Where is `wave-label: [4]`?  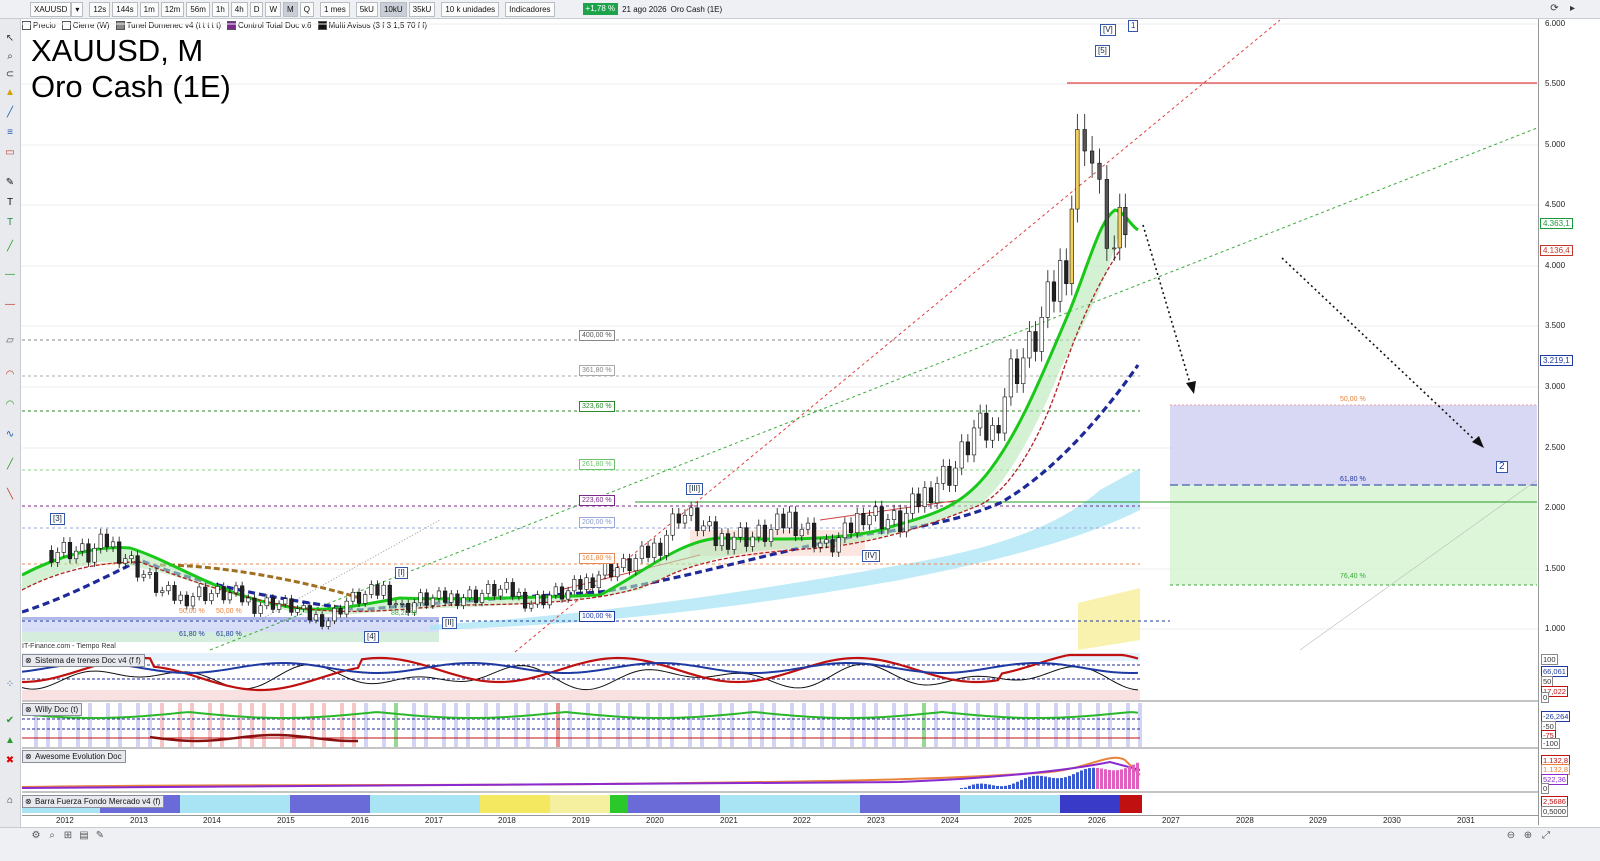
wave-label: [4] is located at coordinates (371, 637).